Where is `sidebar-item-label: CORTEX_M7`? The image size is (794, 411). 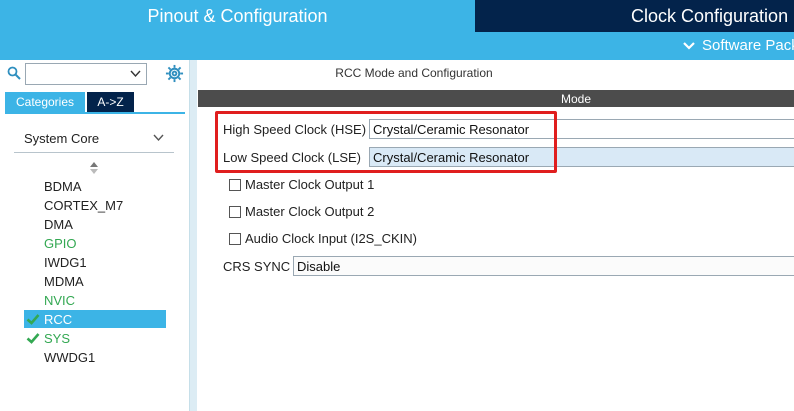 sidebar-item-label: CORTEX_M7 is located at coordinates (84, 205).